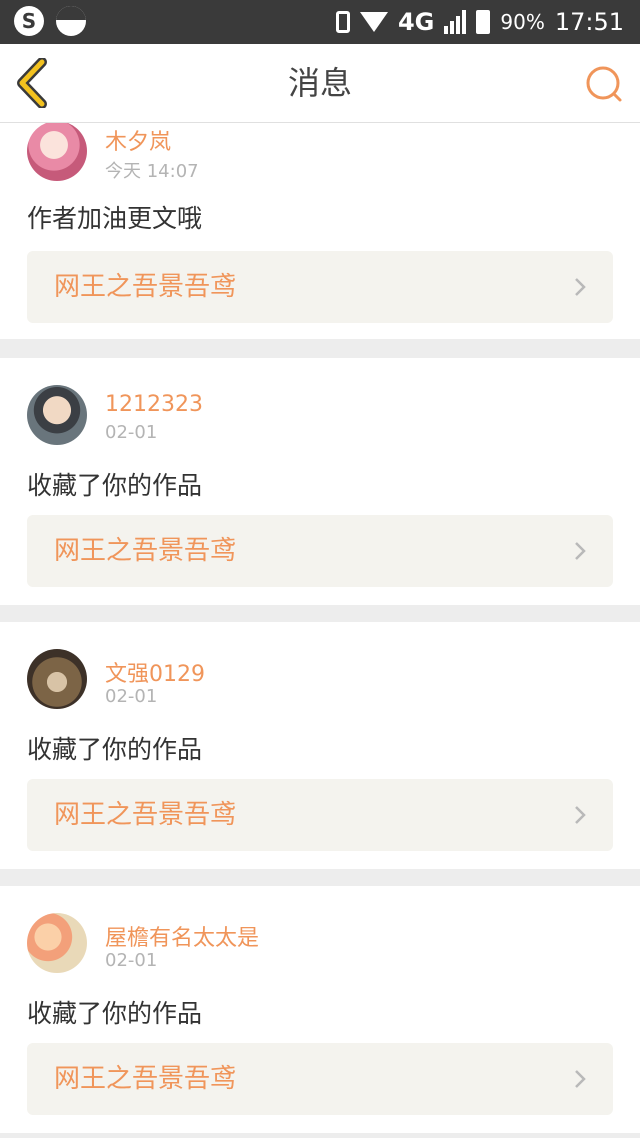 This screenshot has width=640, height=1138. Describe the element at coordinates (115, 218) in the screenshot. I see `message-text: 作者加油更文哦` at that location.